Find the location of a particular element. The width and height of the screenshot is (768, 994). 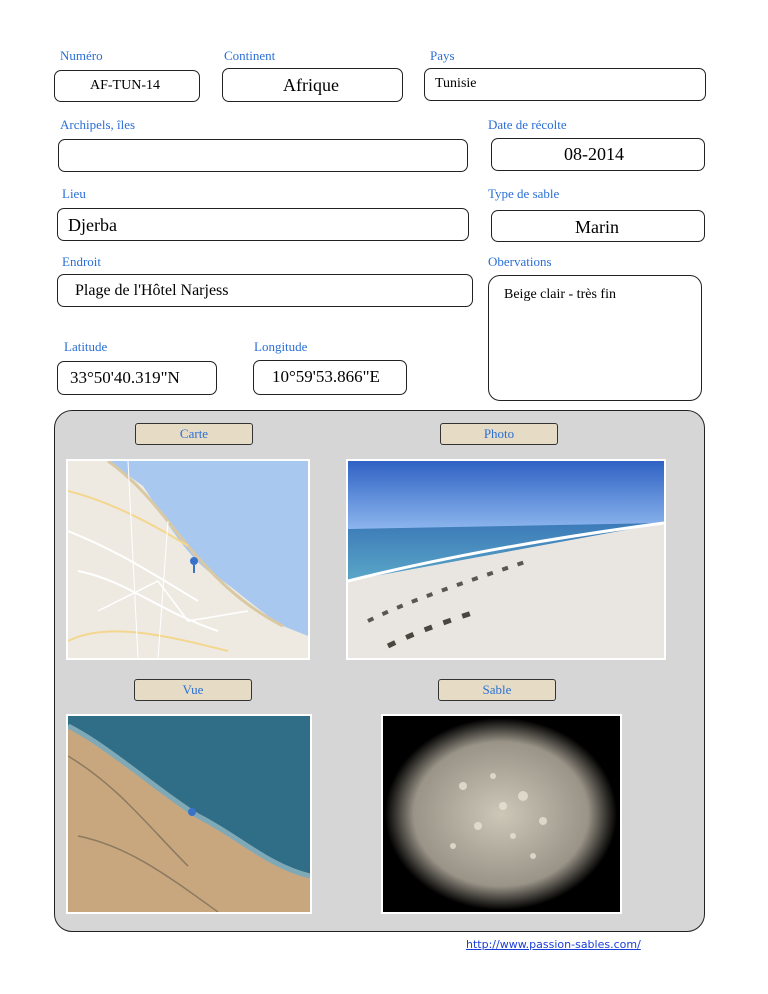

continent-field: Afrique is located at coordinates (312, 85).